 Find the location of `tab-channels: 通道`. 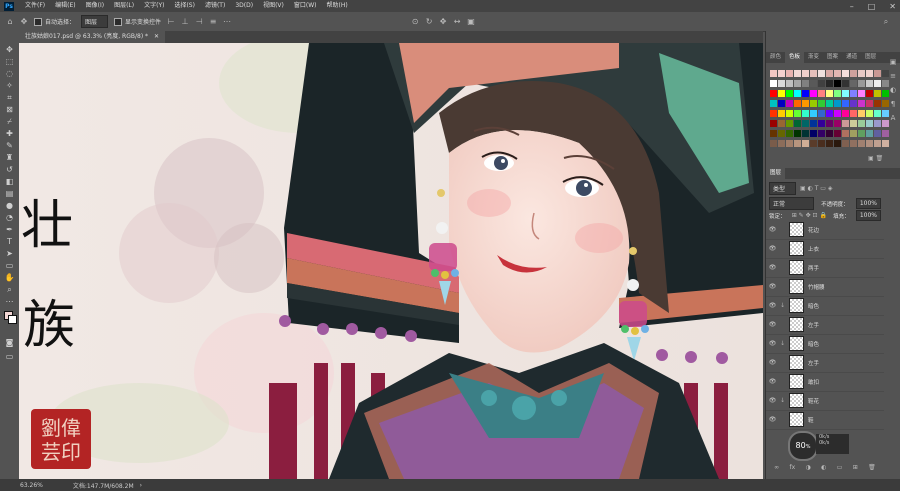

tab-channels: 通道 is located at coordinates (851, 57).